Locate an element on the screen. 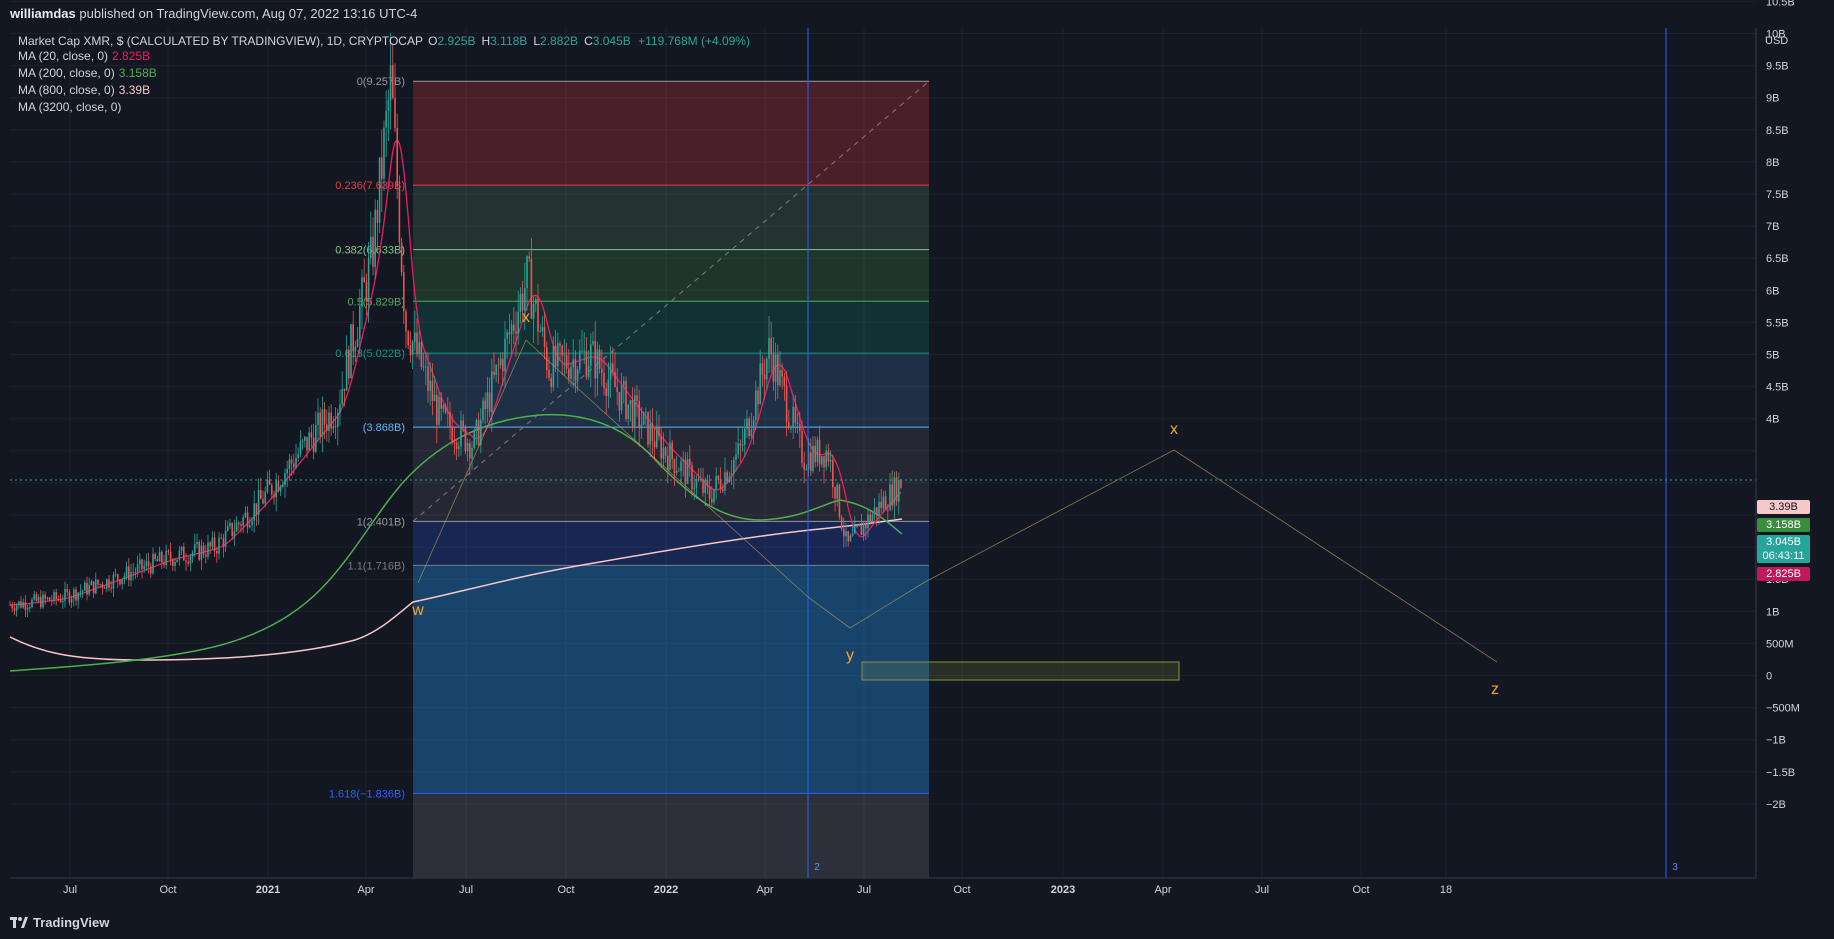 The image size is (1834, 939). tradingview-logo: TradingView is located at coordinates (59, 922).